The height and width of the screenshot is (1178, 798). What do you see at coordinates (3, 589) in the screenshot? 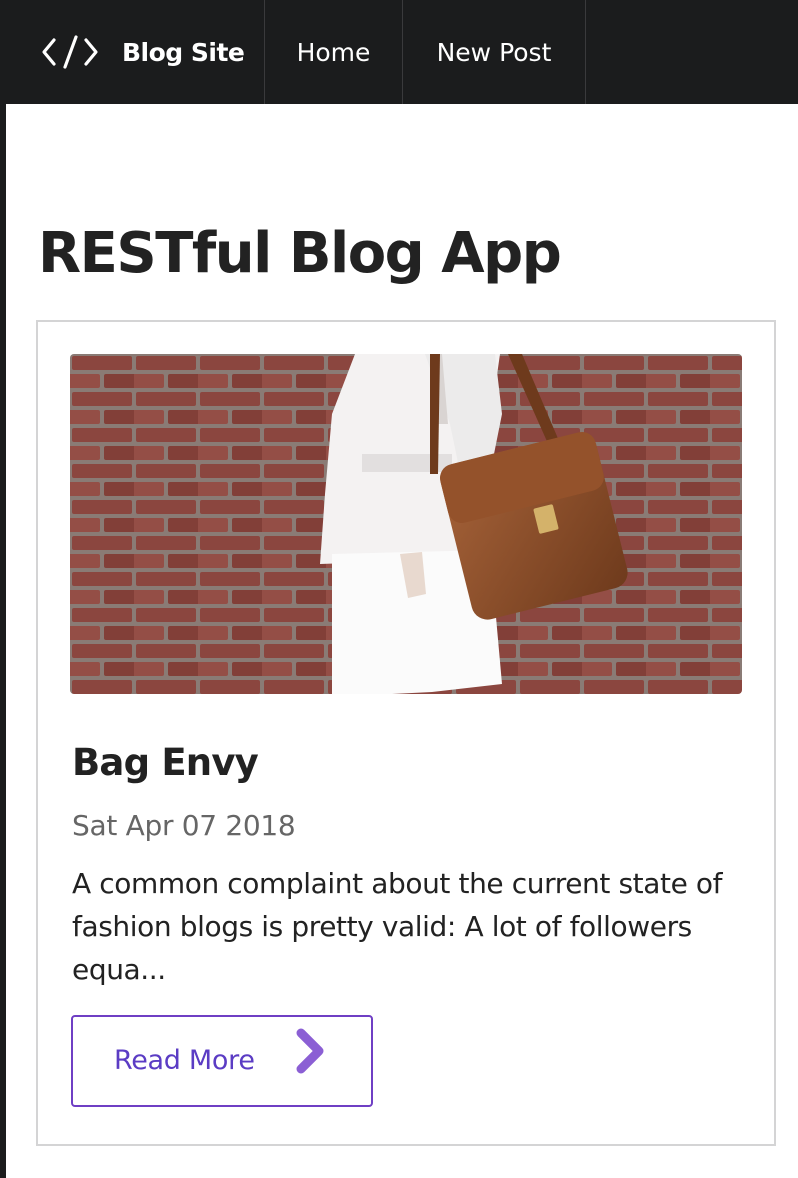
I see `page-left-edge` at bounding box center [3, 589].